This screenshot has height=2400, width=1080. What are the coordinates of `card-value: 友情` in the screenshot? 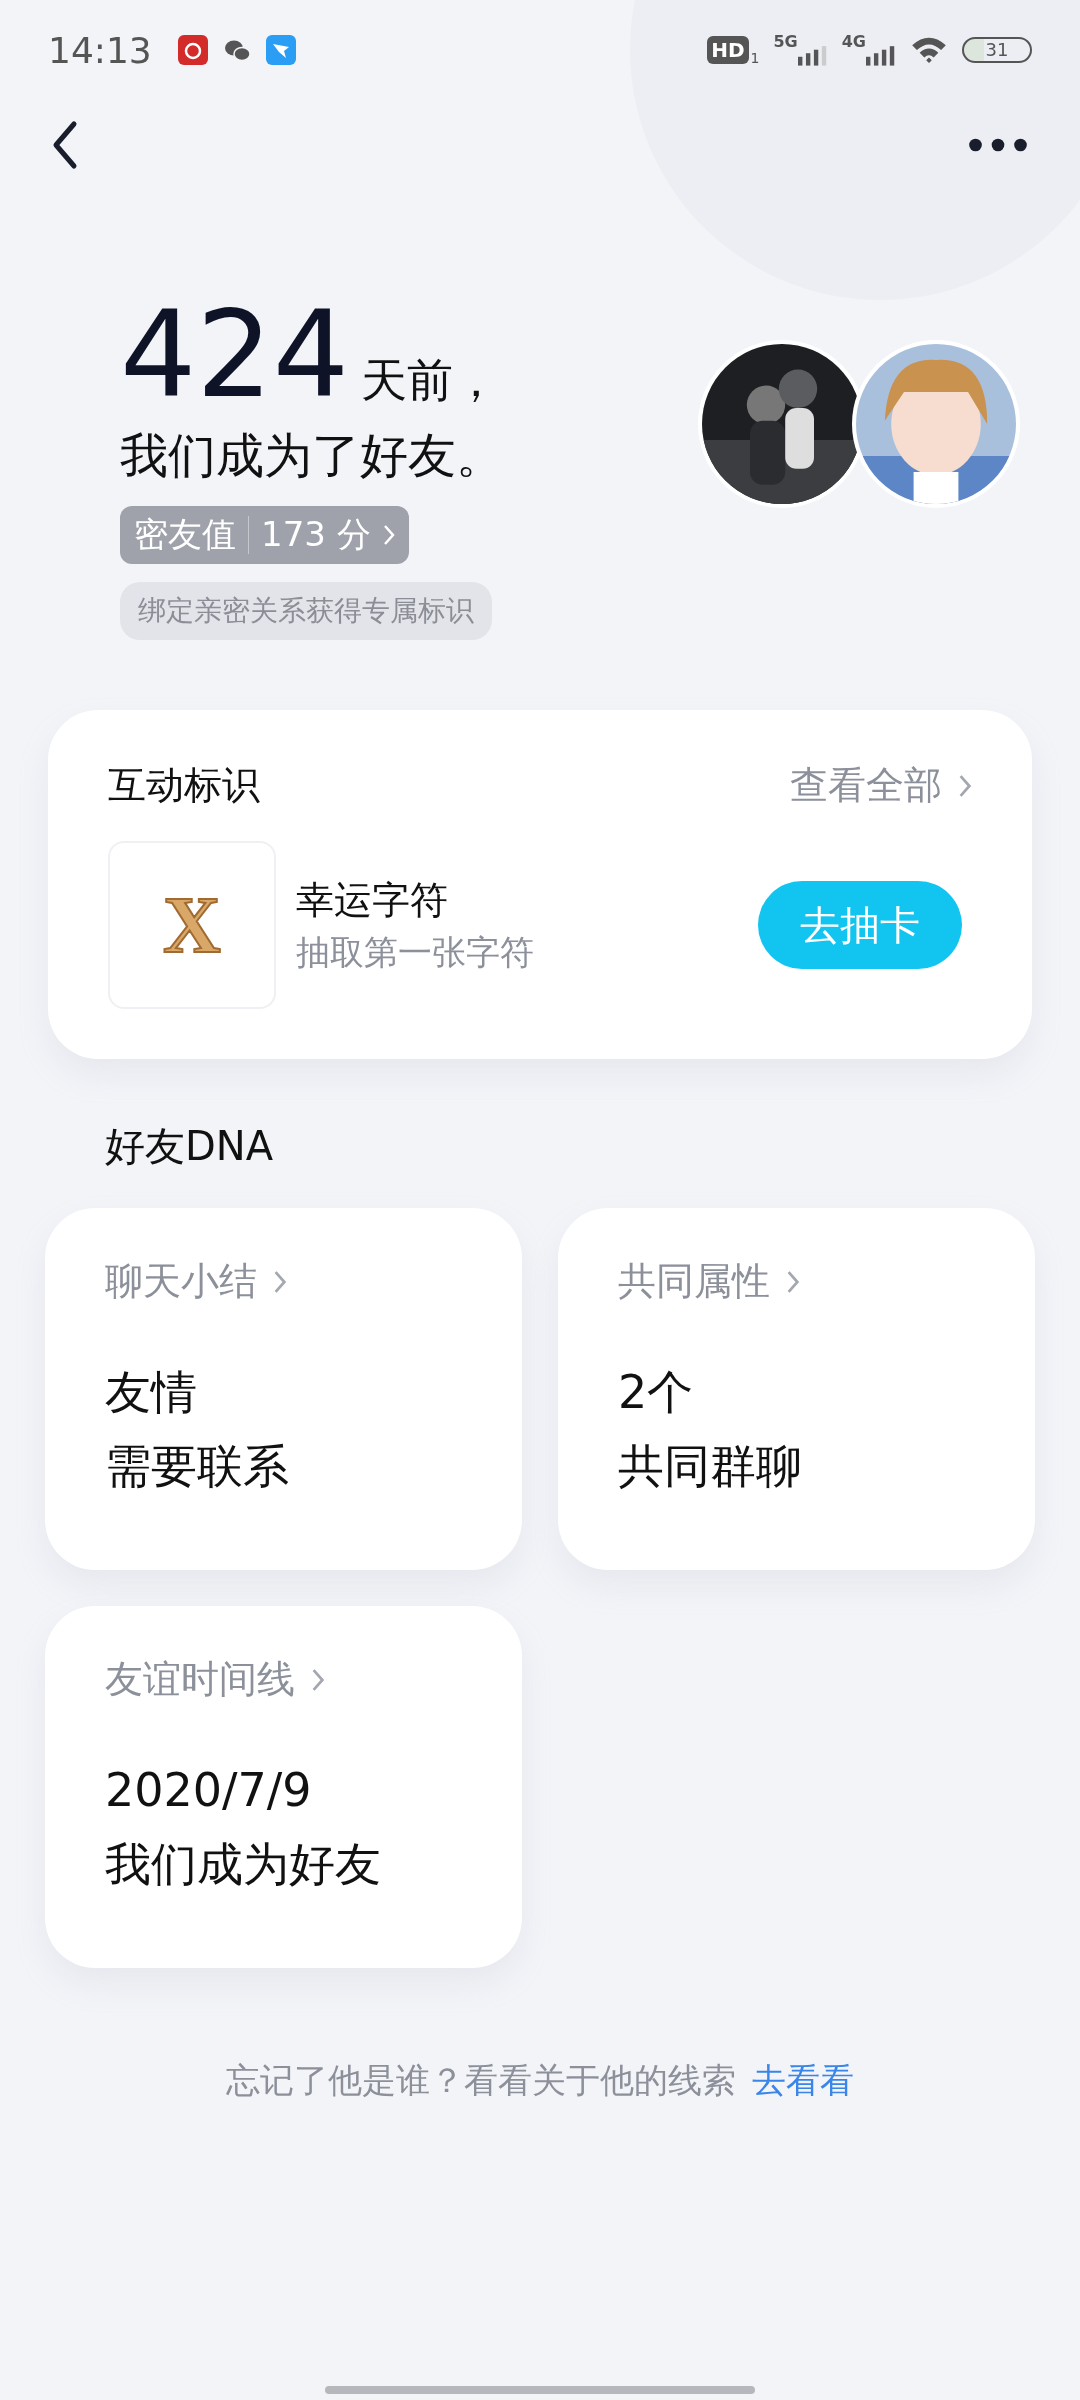 It's located at (151, 1392).